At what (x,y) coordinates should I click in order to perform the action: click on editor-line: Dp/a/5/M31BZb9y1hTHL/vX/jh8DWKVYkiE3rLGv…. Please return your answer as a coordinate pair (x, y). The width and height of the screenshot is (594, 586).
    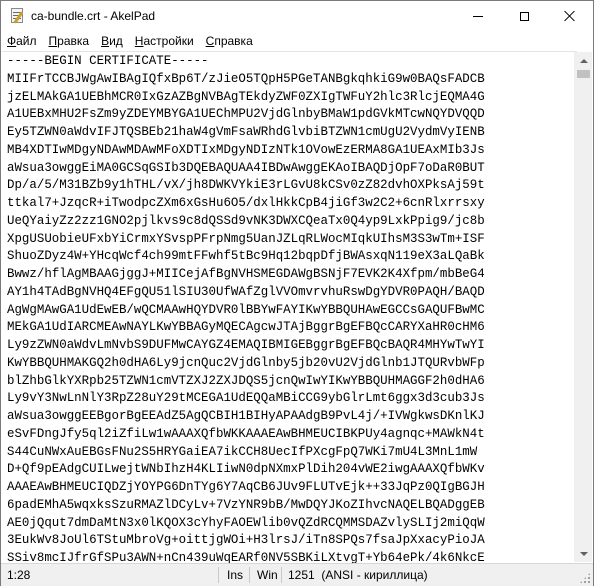
    Looking at the image, I should click on (246, 185).